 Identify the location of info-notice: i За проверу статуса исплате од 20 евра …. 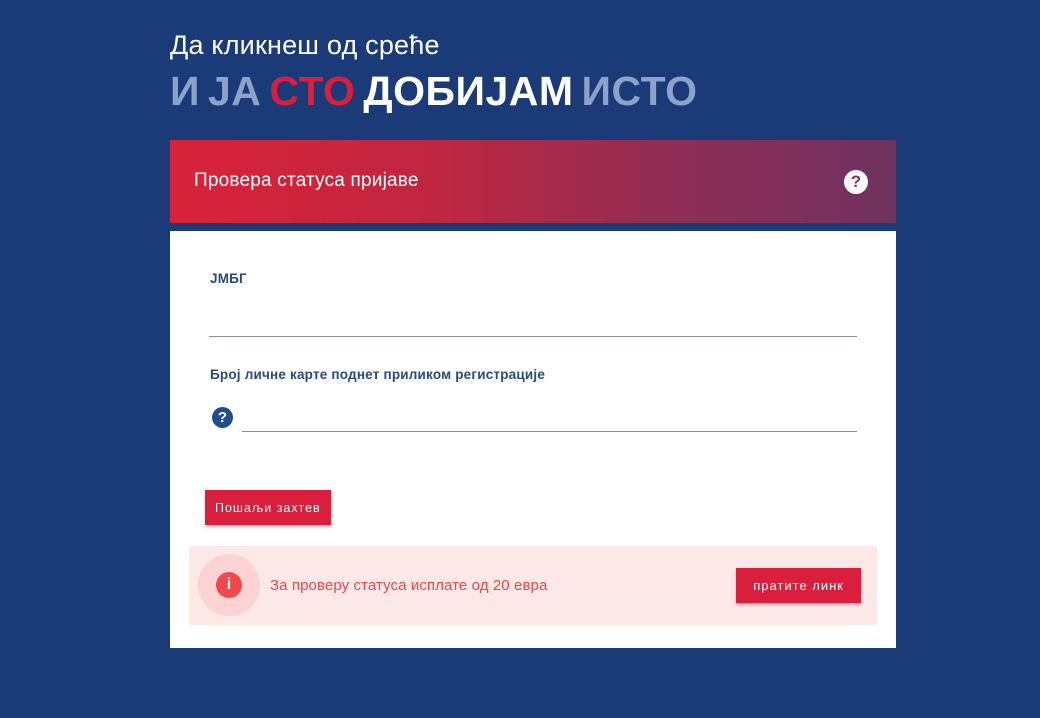
(533, 585).